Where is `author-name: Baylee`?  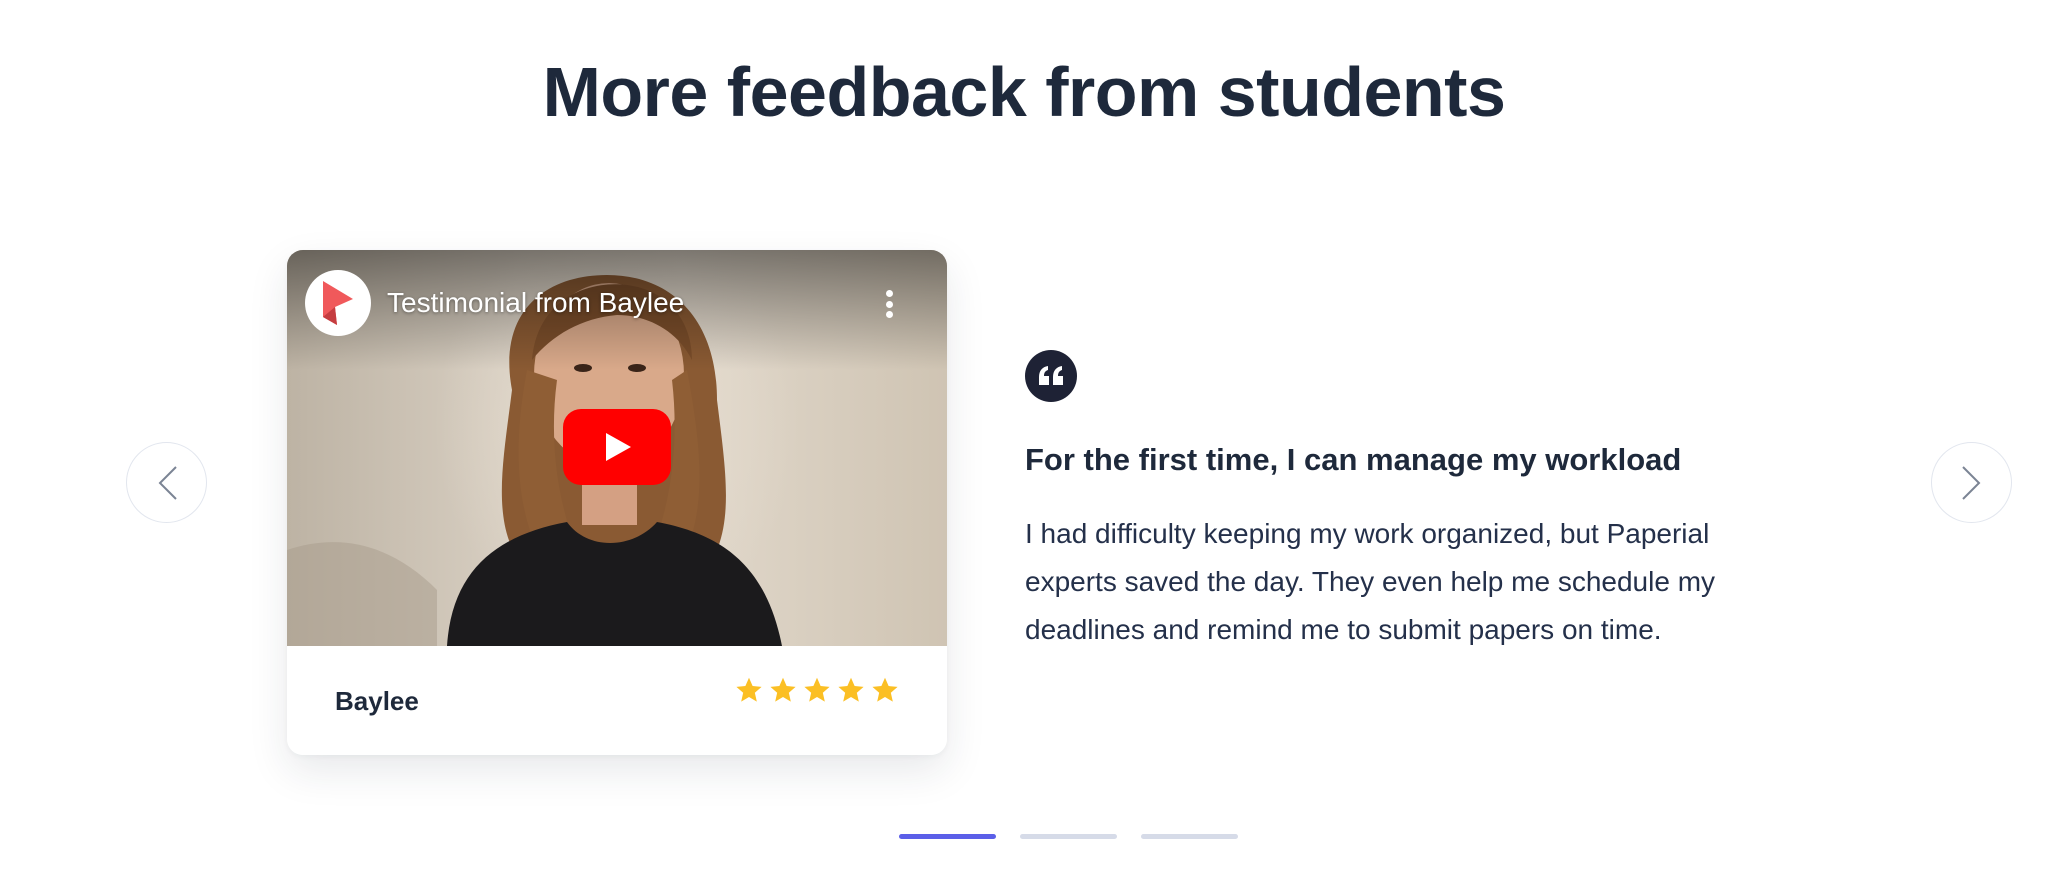
author-name: Baylee is located at coordinates (377, 701).